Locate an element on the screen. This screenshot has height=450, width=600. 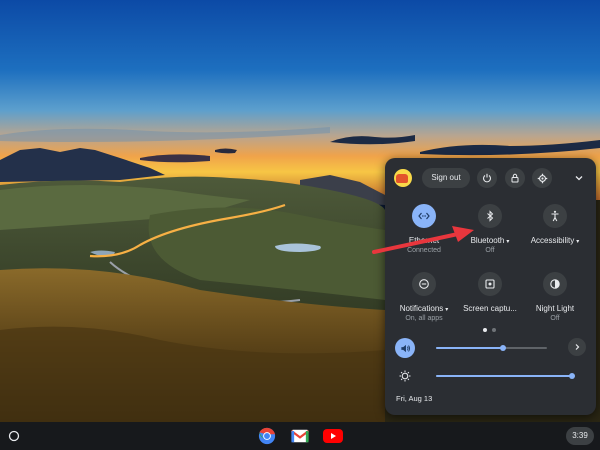
avatar is located at coordinates (403, 178).